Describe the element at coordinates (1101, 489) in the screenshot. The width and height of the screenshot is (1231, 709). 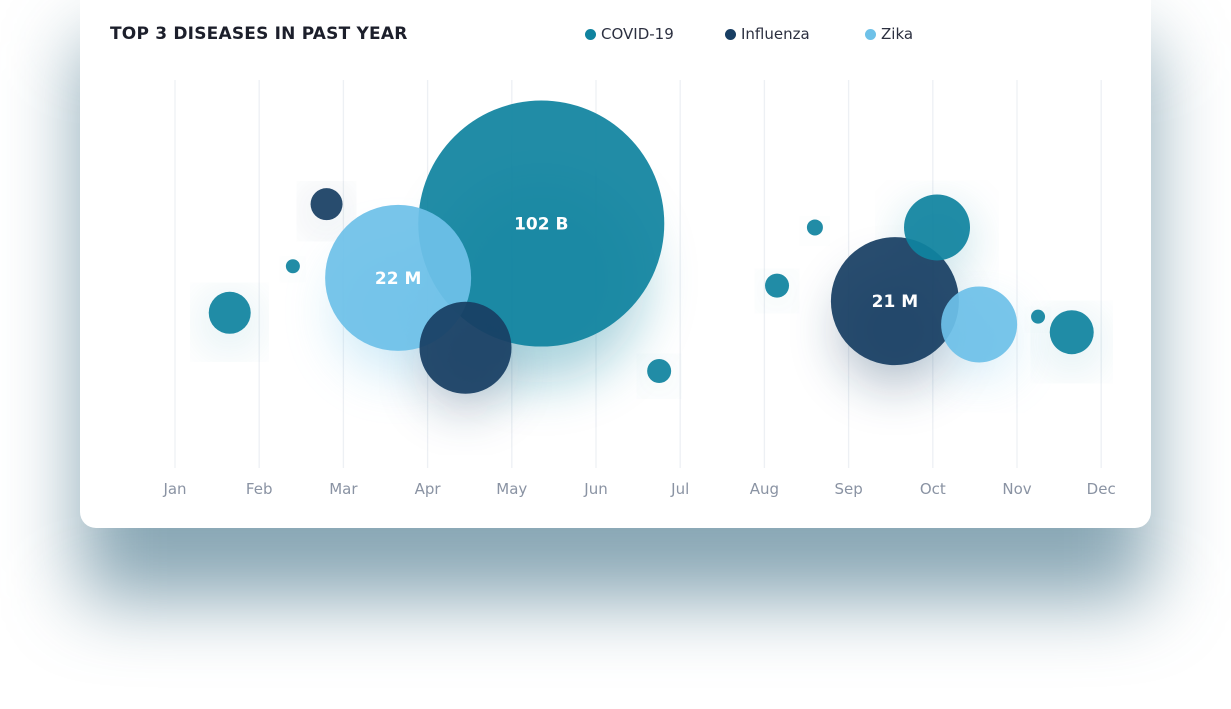
I see `month-label-dec: Dec` at that location.